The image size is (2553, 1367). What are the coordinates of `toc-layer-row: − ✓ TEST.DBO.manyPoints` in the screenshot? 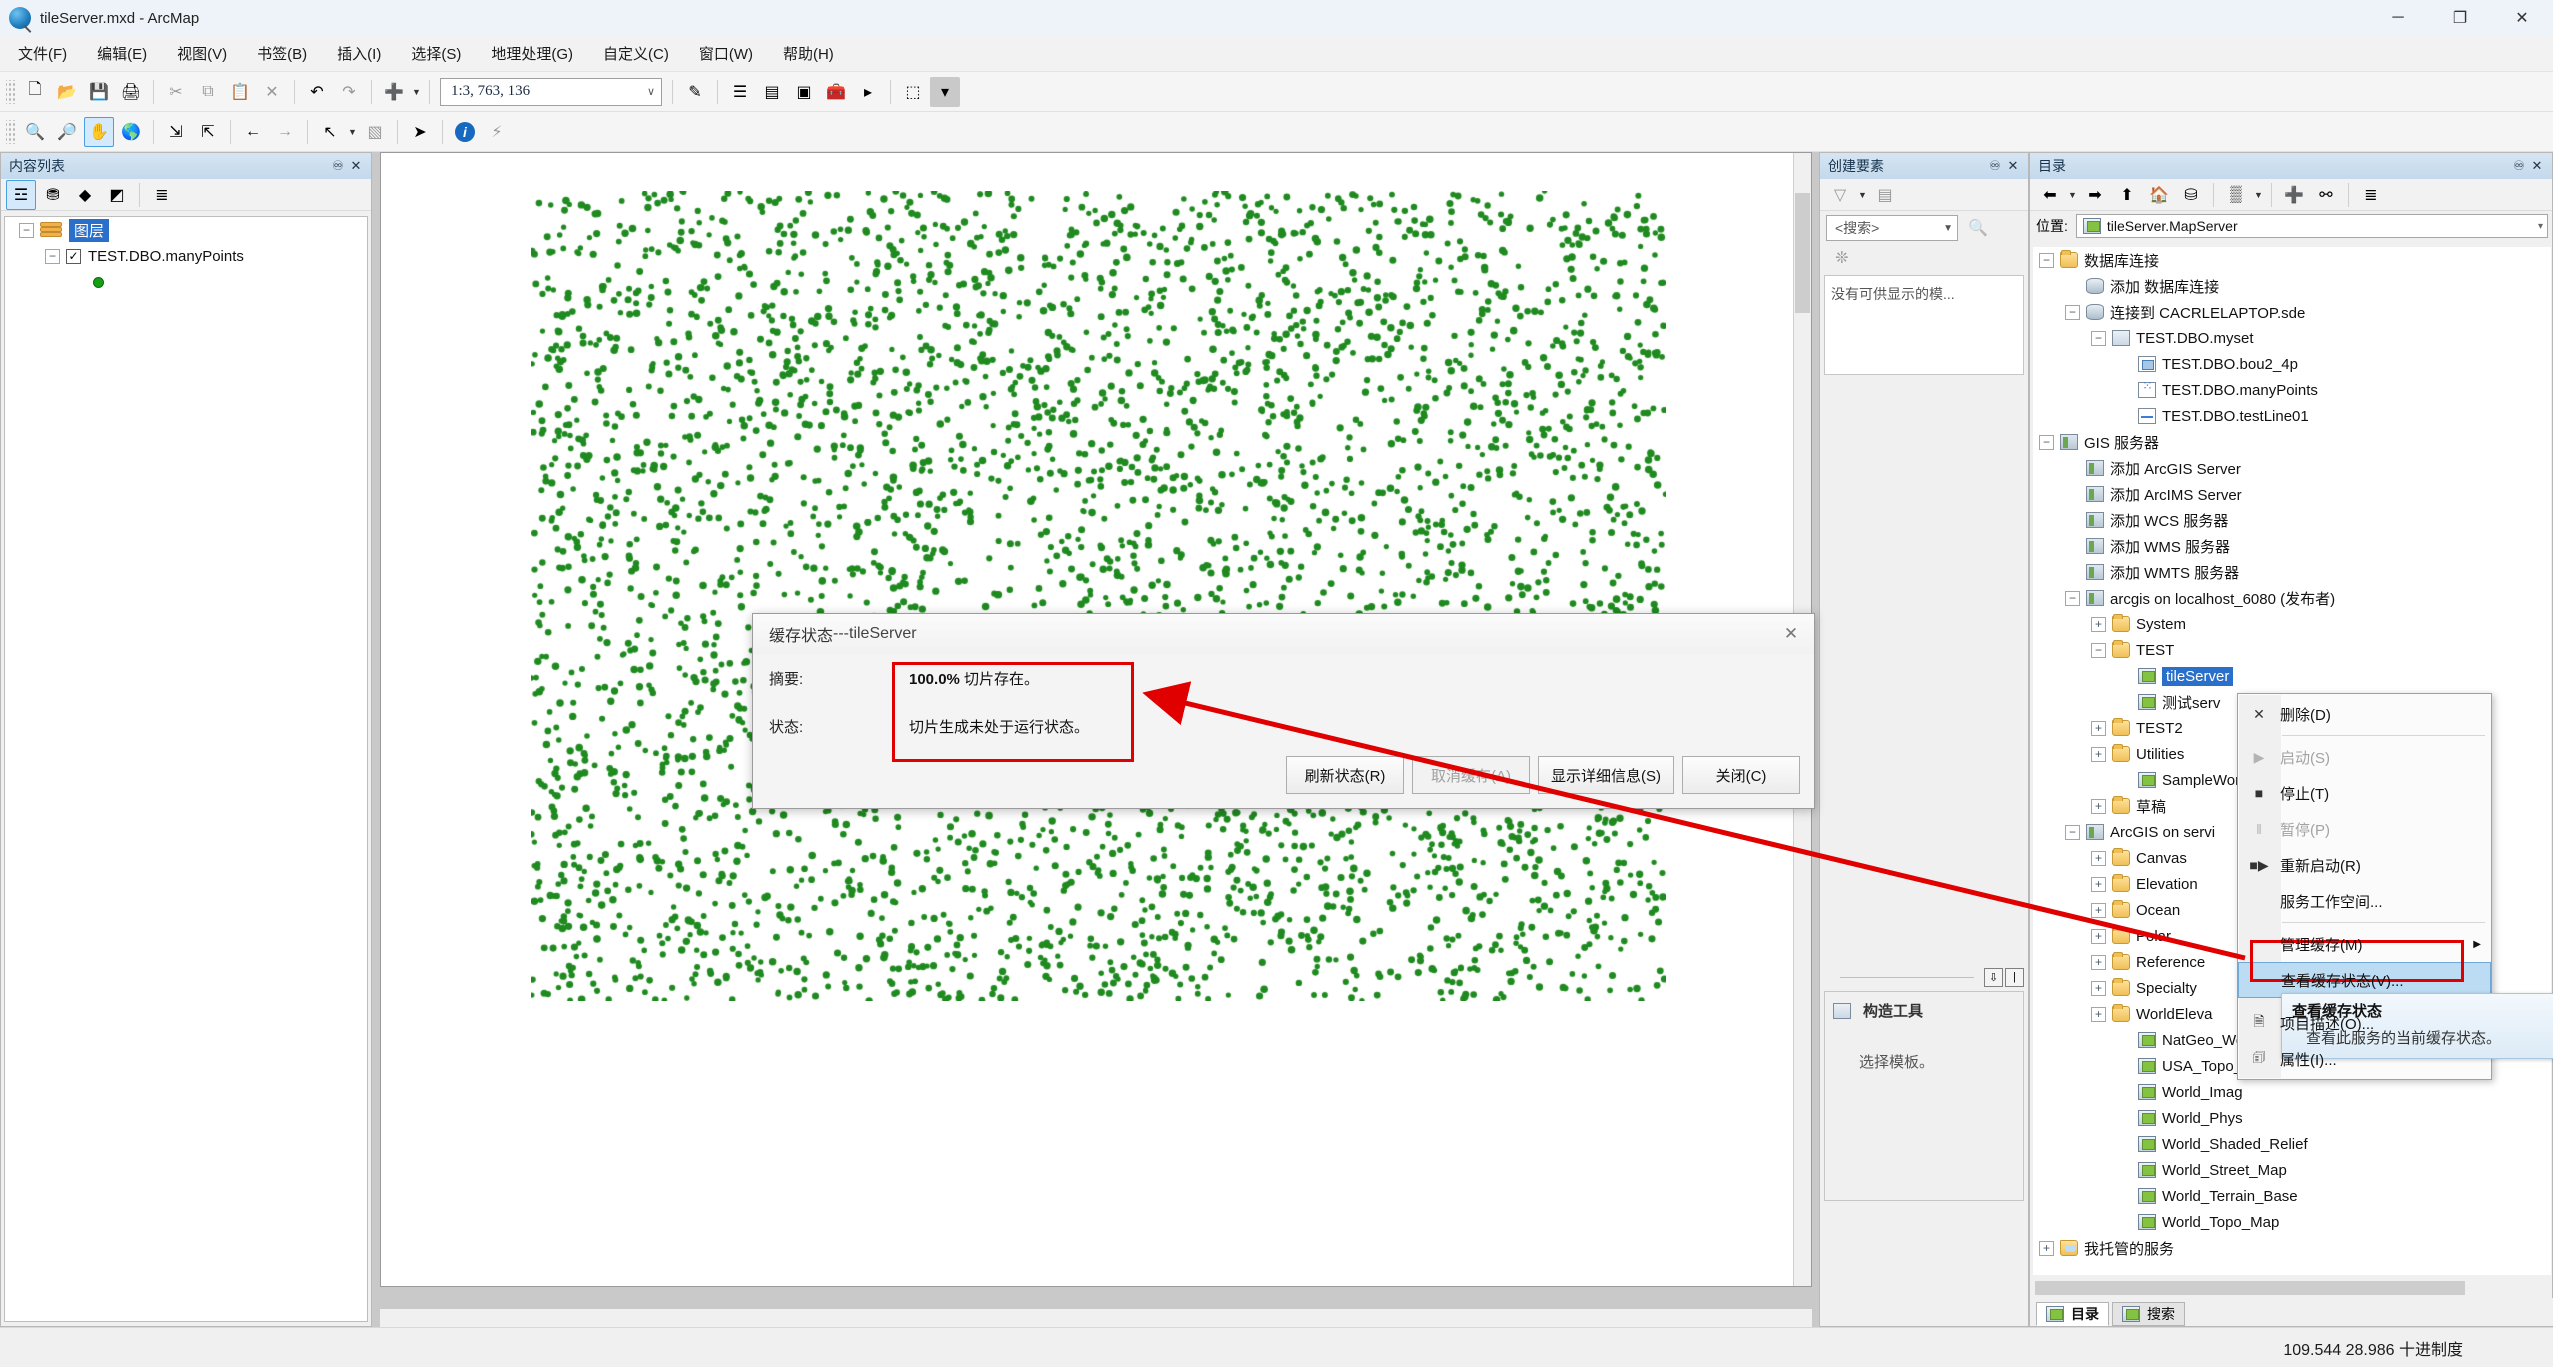 It's located at (186, 256).